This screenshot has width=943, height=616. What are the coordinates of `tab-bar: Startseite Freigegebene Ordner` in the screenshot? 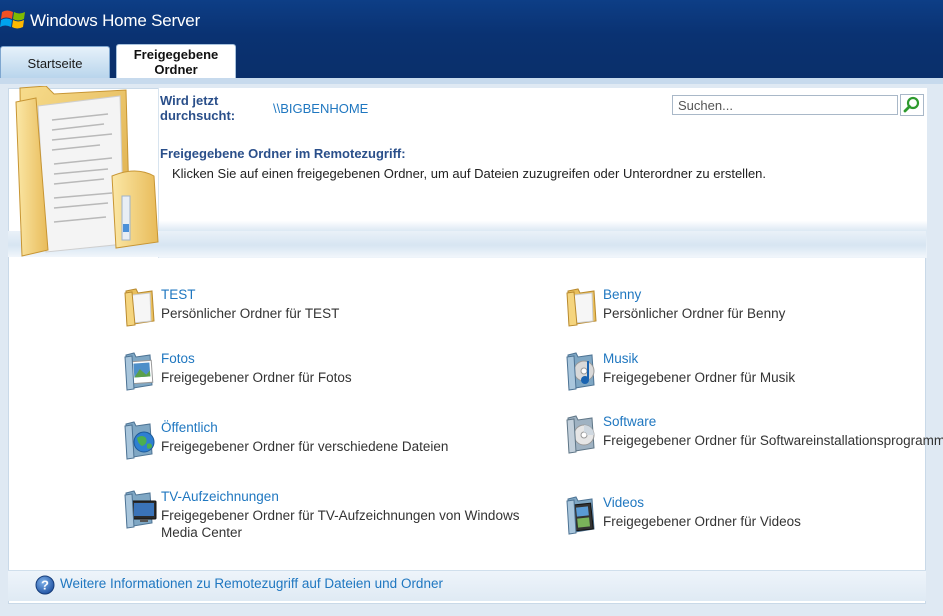 It's located at (471, 62).